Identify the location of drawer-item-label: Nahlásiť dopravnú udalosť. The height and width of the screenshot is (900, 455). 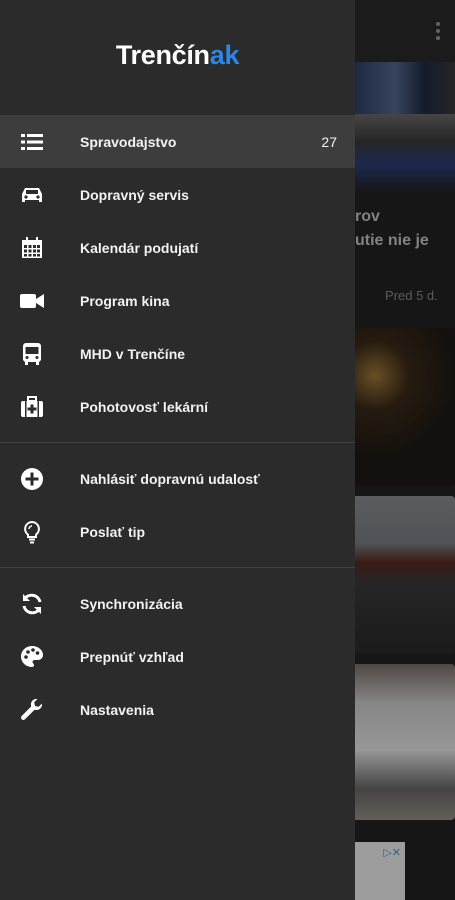
(170, 478).